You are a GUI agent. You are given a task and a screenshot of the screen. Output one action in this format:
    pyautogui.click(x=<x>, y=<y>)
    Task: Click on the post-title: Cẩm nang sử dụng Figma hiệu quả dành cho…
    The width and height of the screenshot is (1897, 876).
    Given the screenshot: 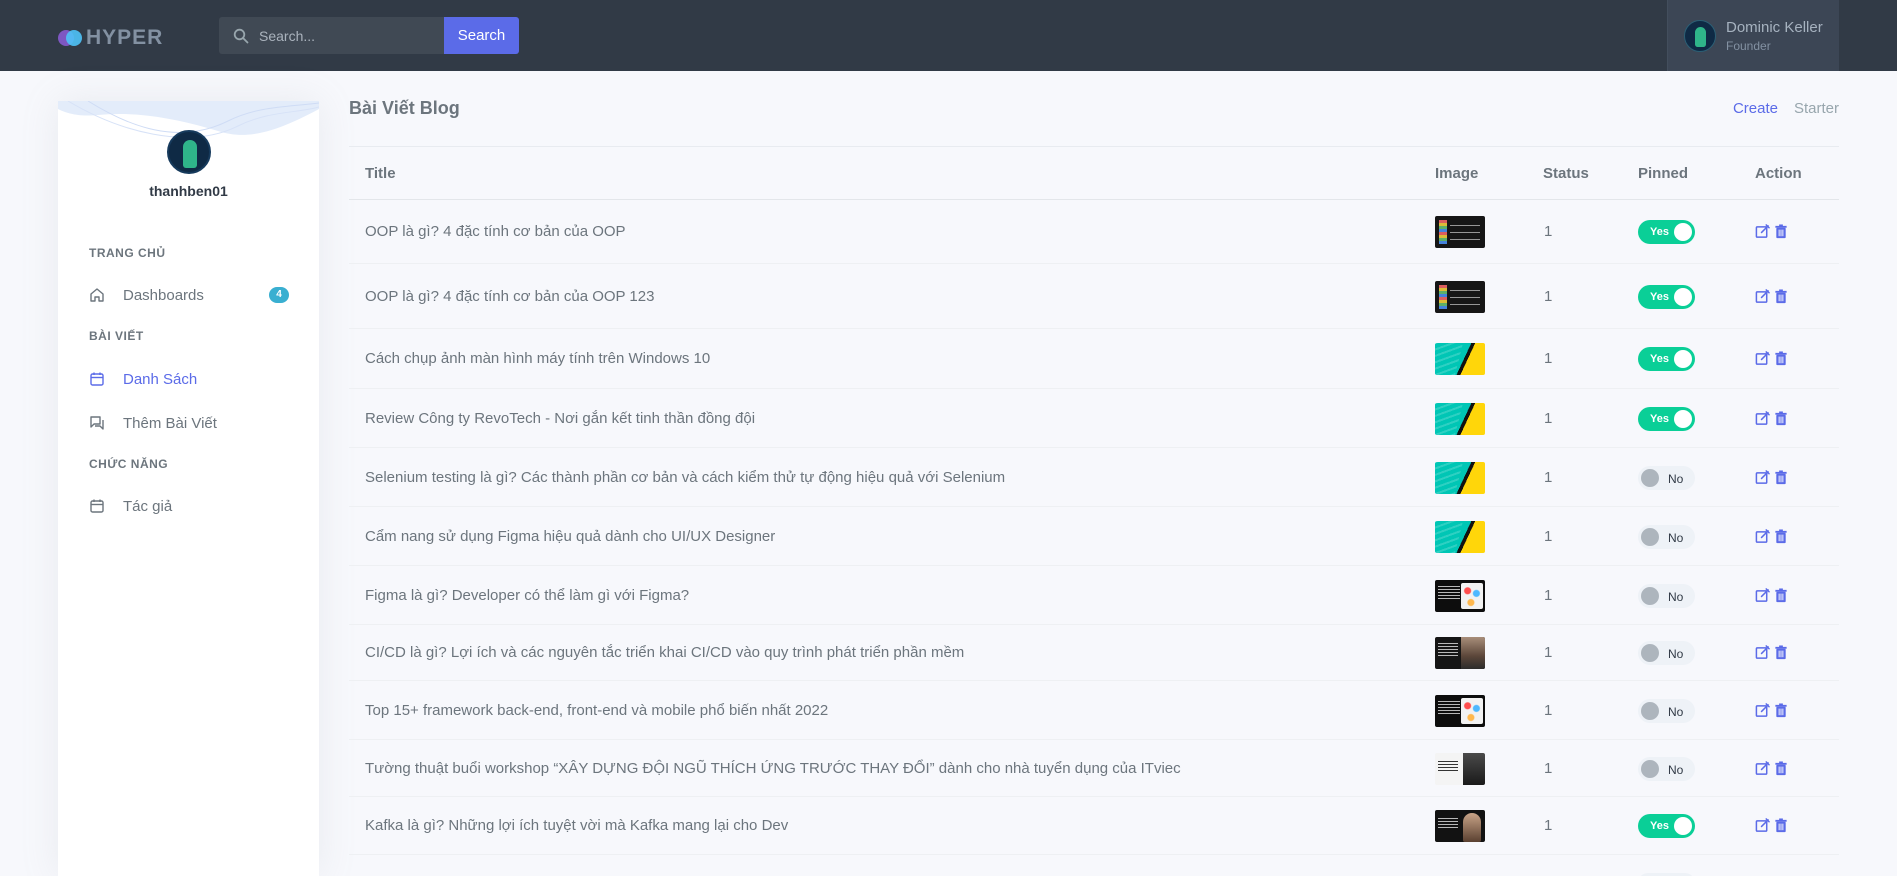 What is the action you would take?
    pyautogui.click(x=570, y=536)
    